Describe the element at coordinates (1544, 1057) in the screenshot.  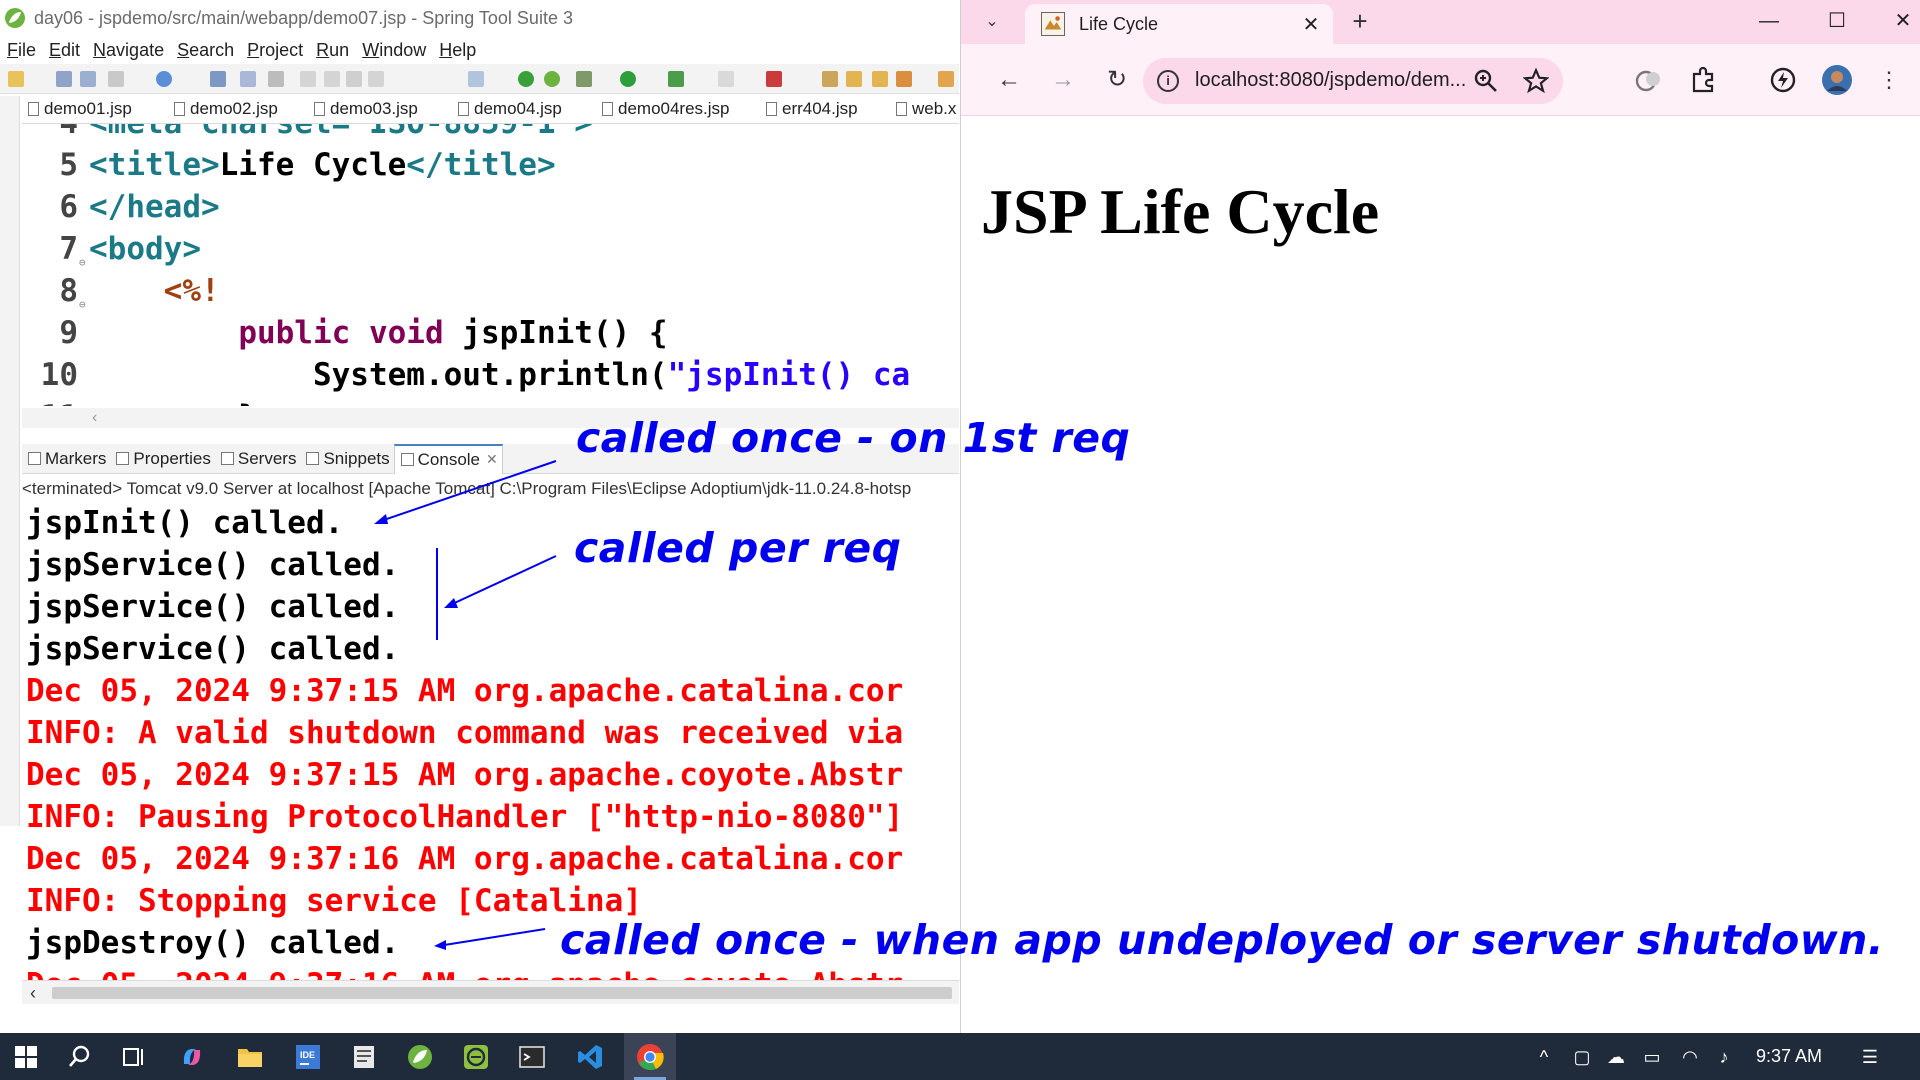
I see `show-hidden-icons-chevron-icon: ^` at that location.